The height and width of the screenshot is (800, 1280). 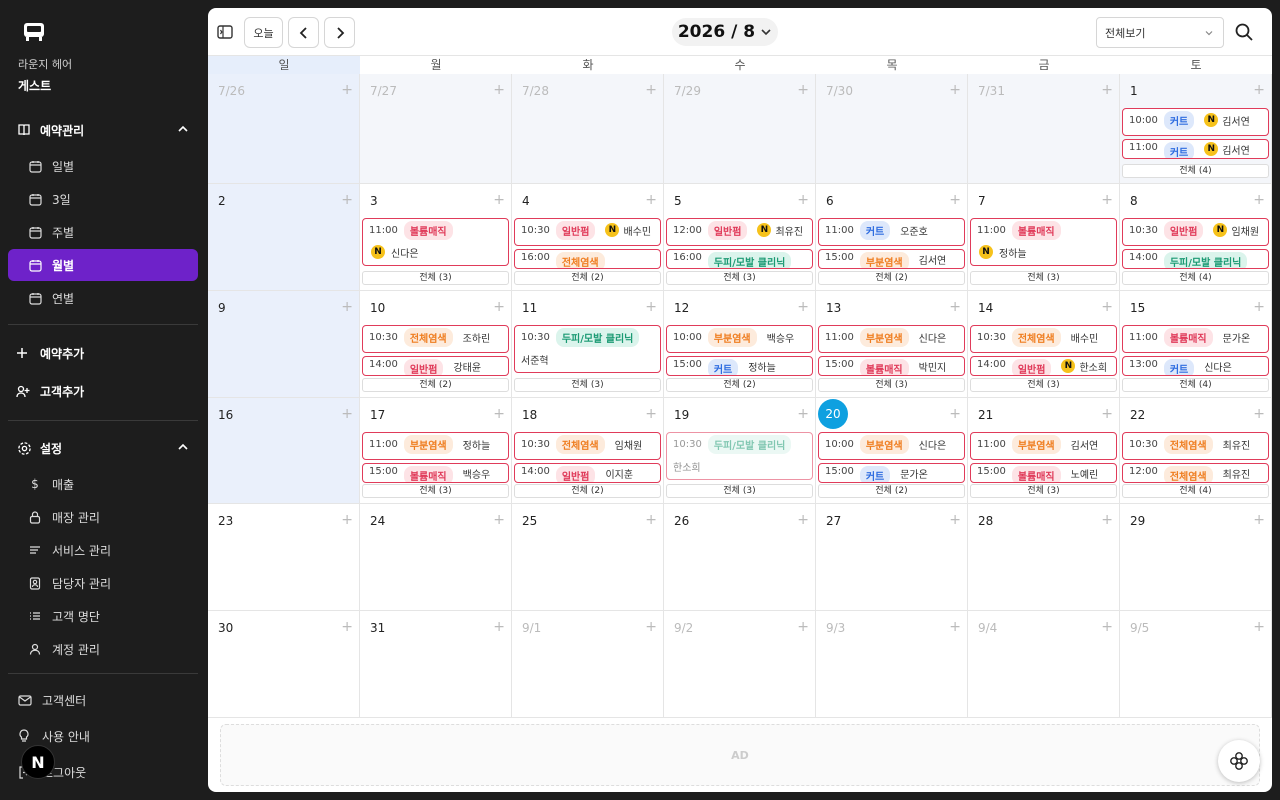 What do you see at coordinates (892, 557) in the screenshot?
I see `day-cell: 27 +` at bounding box center [892, 557].